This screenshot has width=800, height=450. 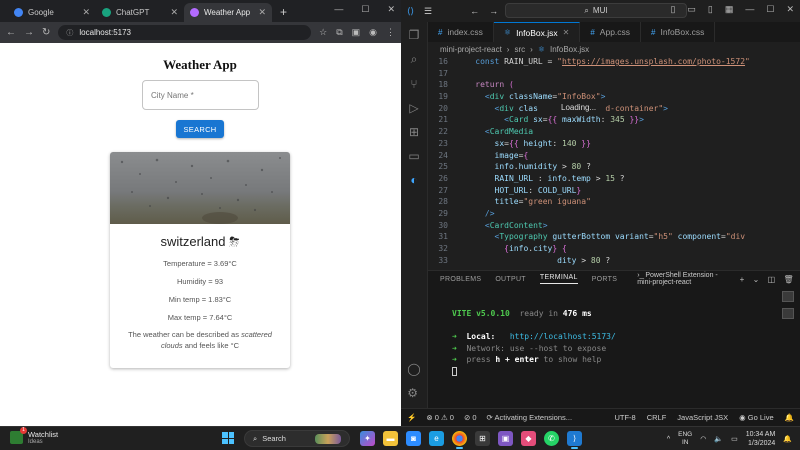 What do you see at coordinates (569, 49) in the screenshot?
I see `breadcrumb-file: InfoBox.jsx` at bounding box center [569, 49].